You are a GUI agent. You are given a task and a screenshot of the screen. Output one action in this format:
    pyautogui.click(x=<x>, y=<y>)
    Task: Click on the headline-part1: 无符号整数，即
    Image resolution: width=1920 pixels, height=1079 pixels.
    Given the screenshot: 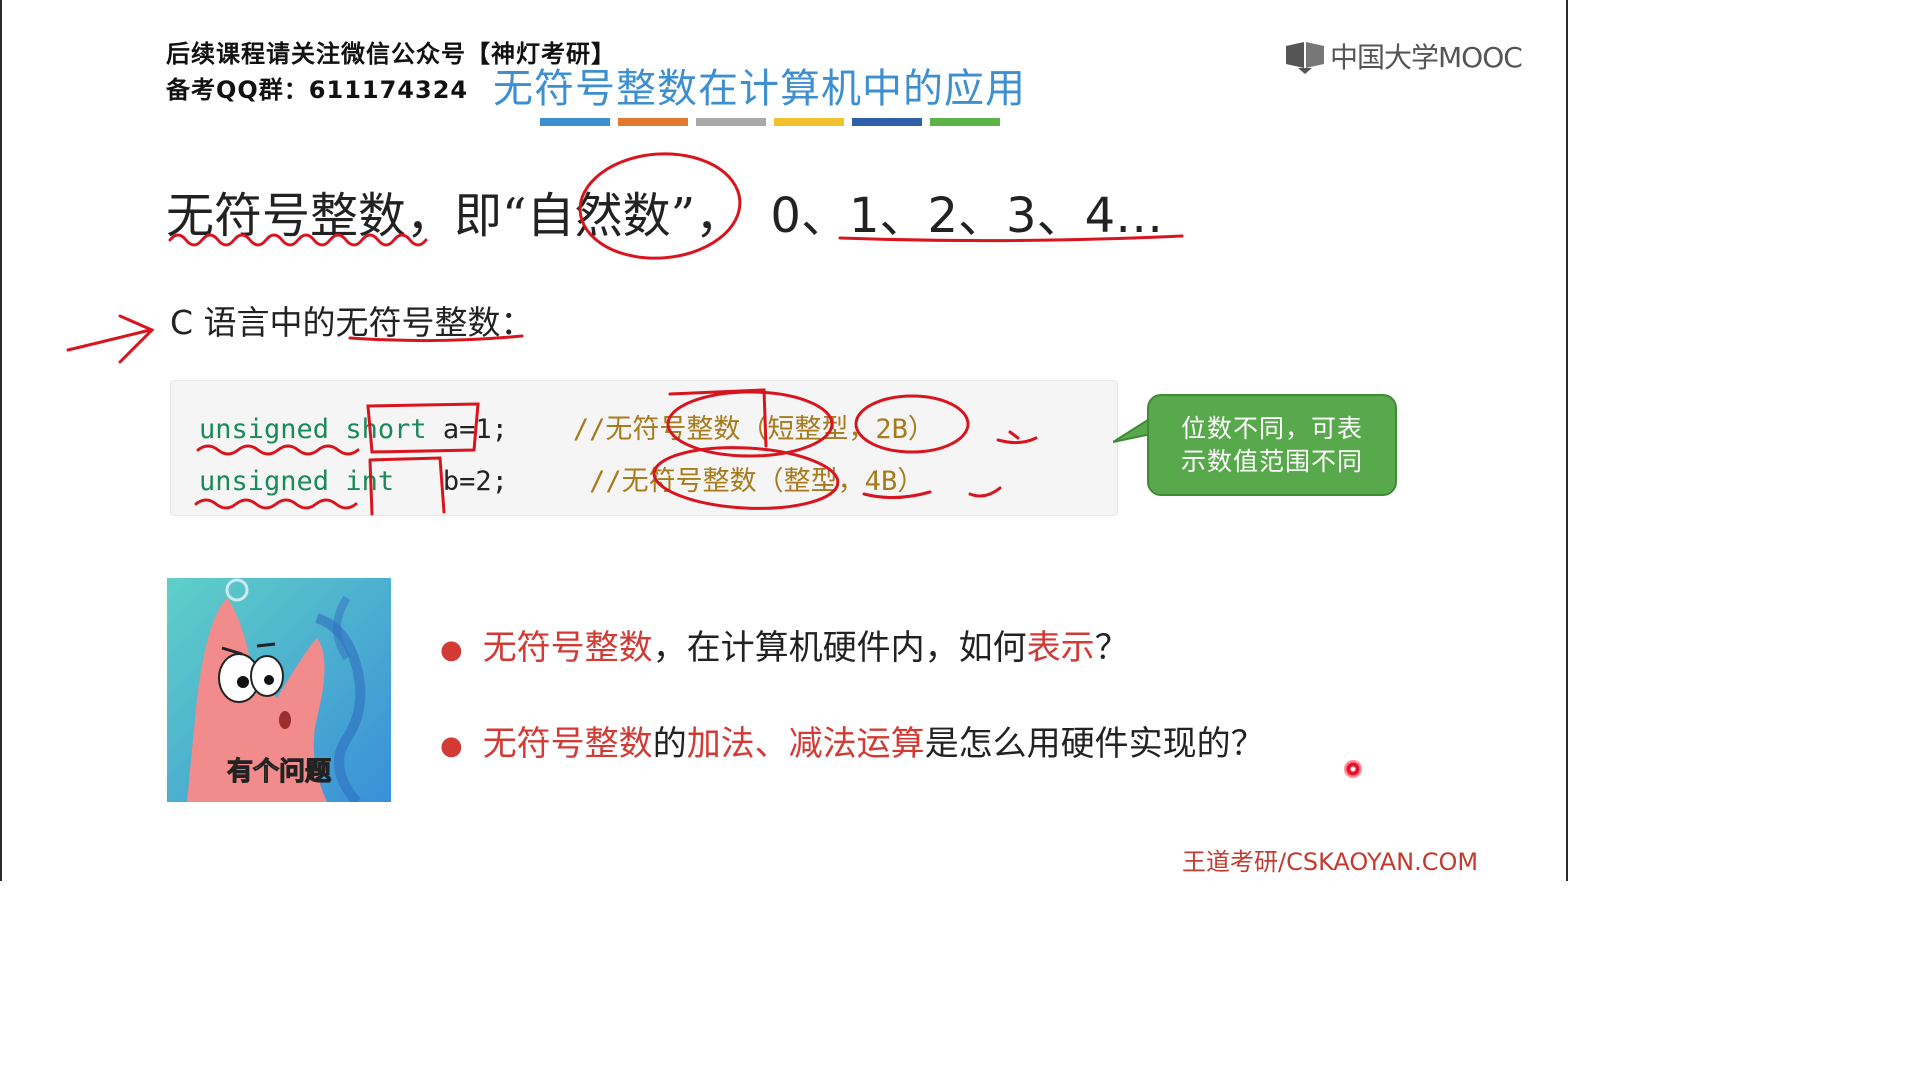 What is the action you would take?
    pyautogui.click(x=334, y=216)
    